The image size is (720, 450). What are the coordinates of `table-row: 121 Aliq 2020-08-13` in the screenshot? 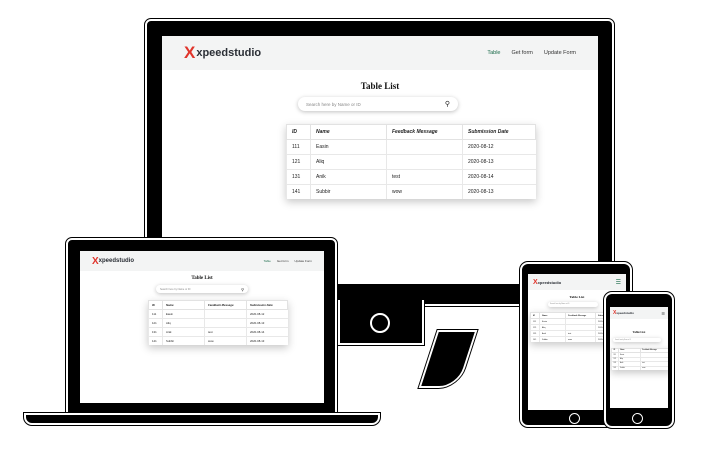 It's located at (411, 162).